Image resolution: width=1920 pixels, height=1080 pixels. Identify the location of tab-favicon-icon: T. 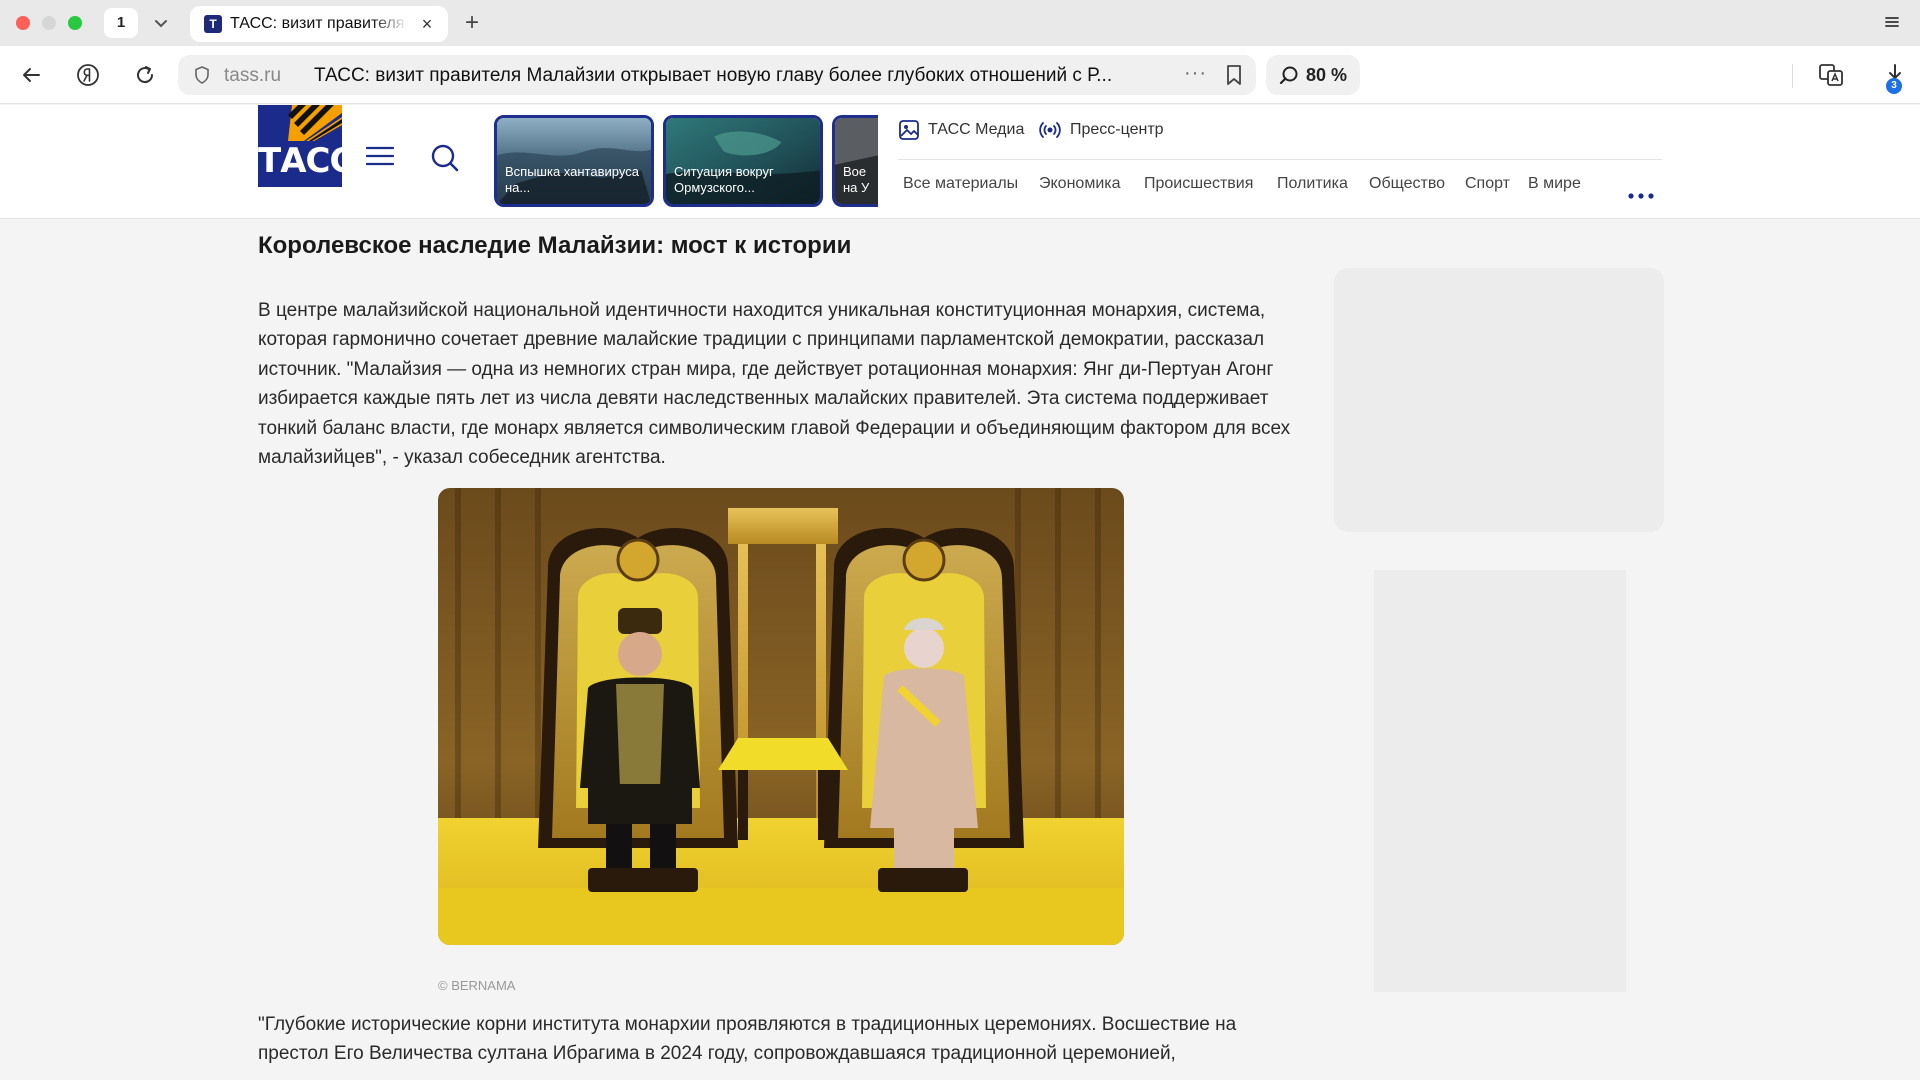
(213, 24).